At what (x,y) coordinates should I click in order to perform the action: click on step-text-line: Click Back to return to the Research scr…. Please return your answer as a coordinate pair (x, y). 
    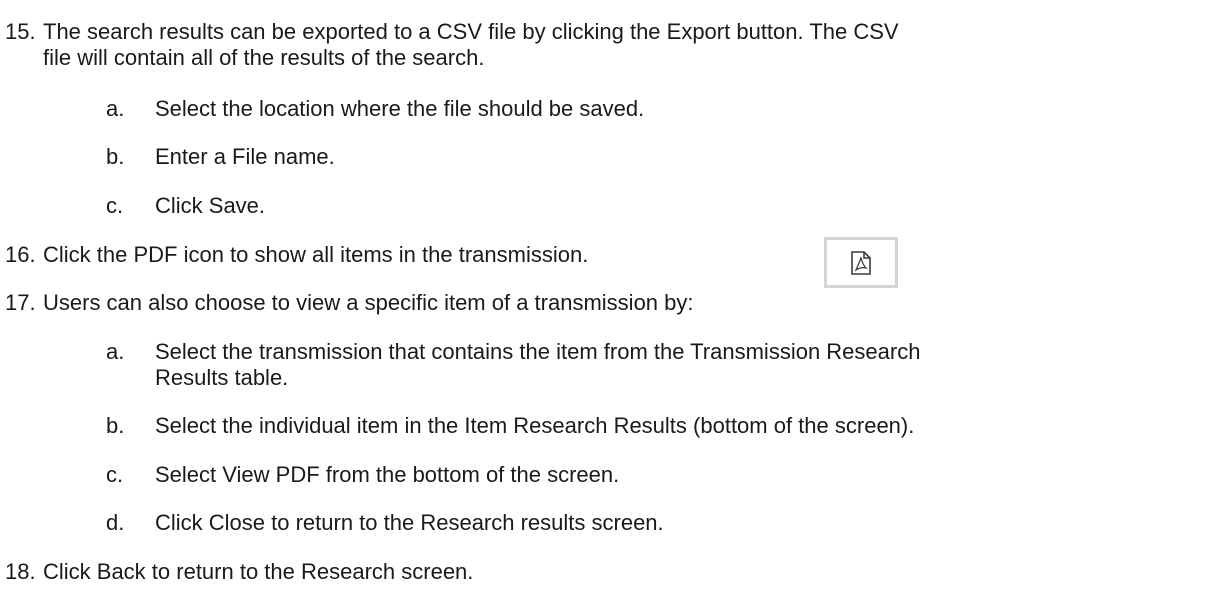
    Looking at the image, I should click on (258, 571).